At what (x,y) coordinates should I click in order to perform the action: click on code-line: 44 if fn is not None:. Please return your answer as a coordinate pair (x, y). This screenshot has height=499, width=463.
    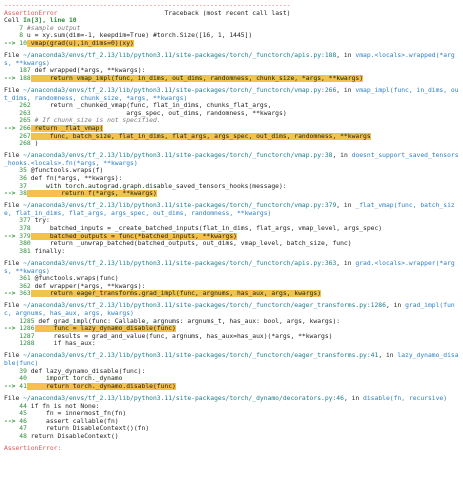
    Looking at the image, I should click on (232, 407).